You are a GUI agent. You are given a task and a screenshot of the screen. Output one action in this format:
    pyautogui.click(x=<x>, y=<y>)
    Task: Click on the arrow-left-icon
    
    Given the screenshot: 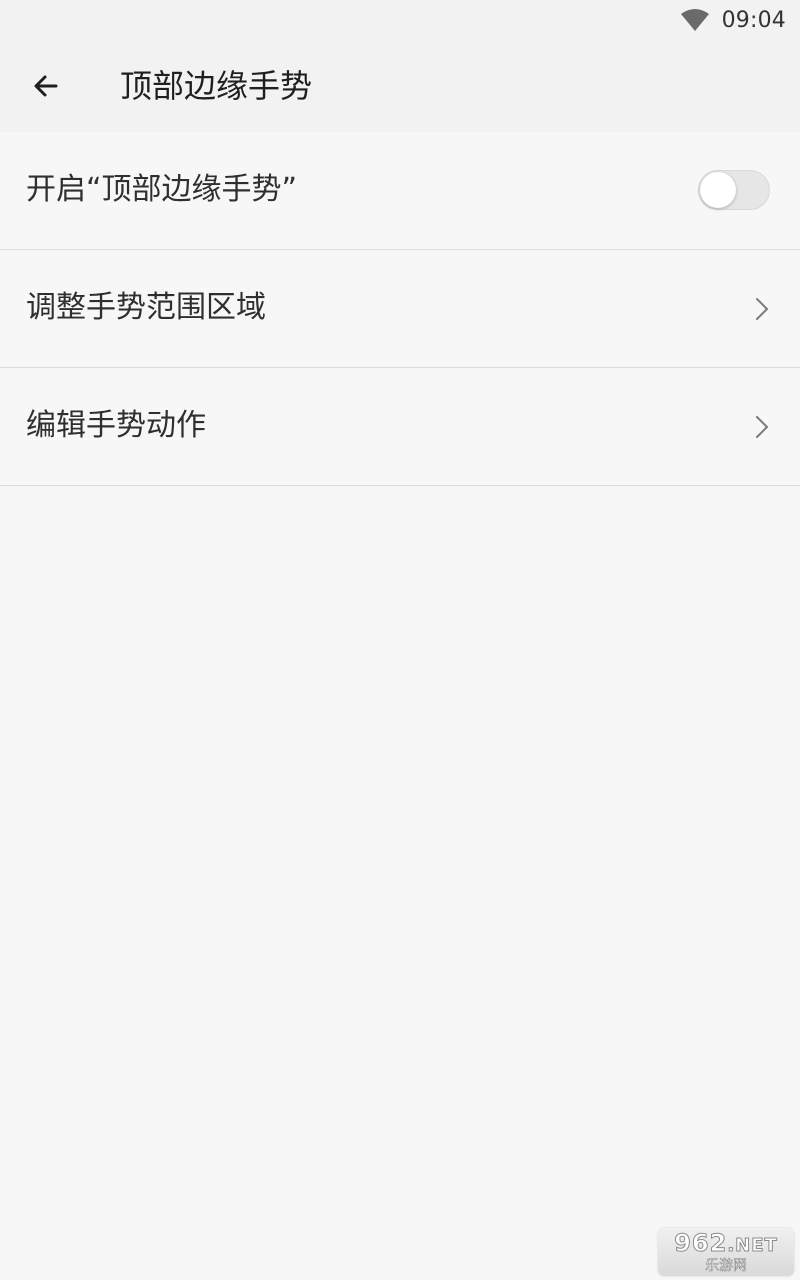 What is the action you would take?
    pyautogui.click(x=46, y=86)
    